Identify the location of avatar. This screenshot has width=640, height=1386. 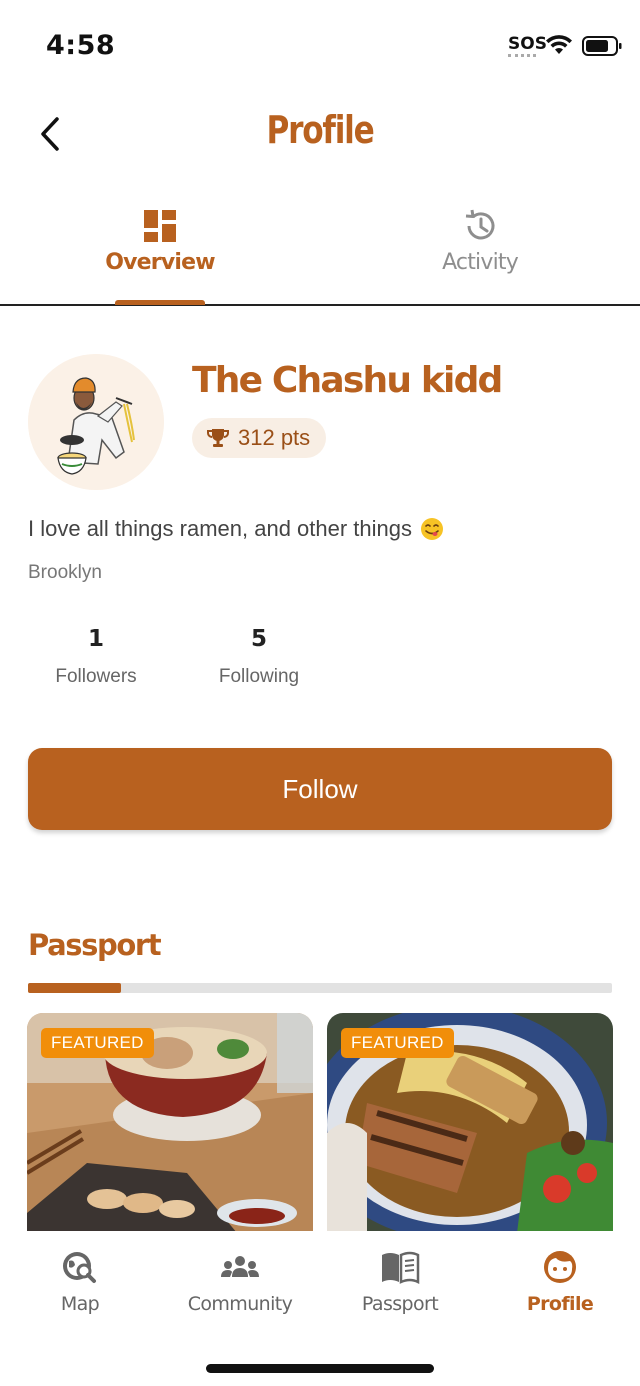
(96, 422).